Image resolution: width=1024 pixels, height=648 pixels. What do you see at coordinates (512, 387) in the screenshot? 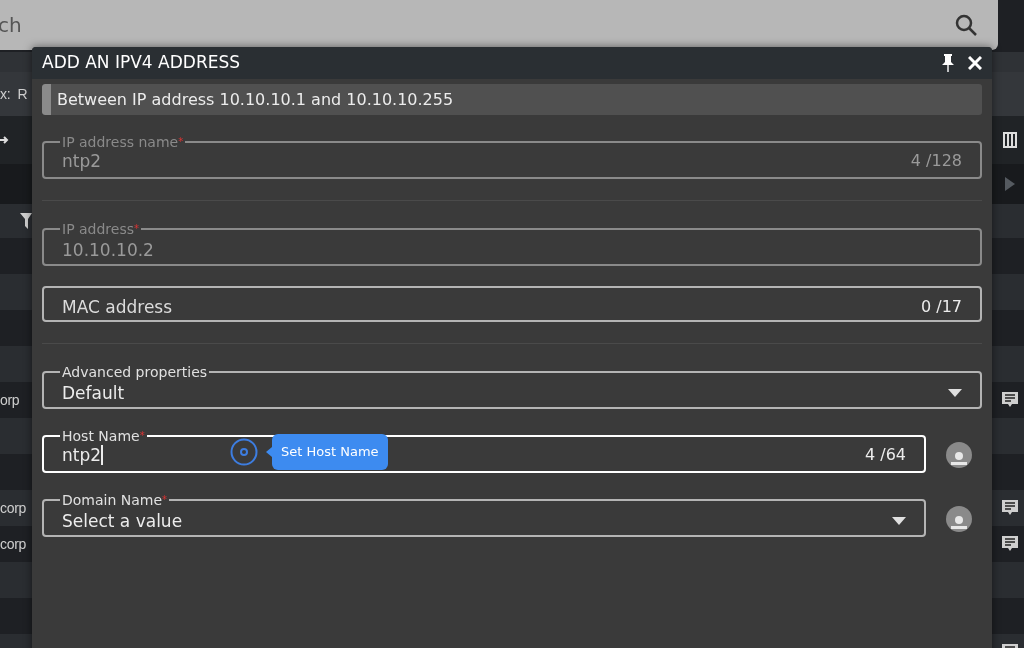
I see `select-field: Advanced properties Default` at bounding box center [512, 387].